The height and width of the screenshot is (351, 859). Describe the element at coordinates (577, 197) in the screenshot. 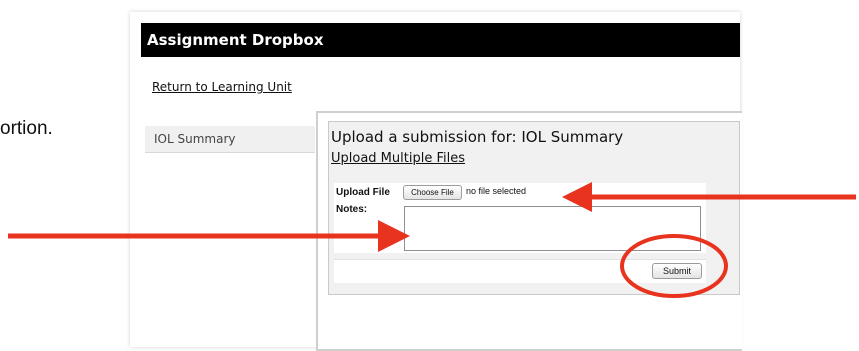

I see `right-arrow-head-icon` at that location.